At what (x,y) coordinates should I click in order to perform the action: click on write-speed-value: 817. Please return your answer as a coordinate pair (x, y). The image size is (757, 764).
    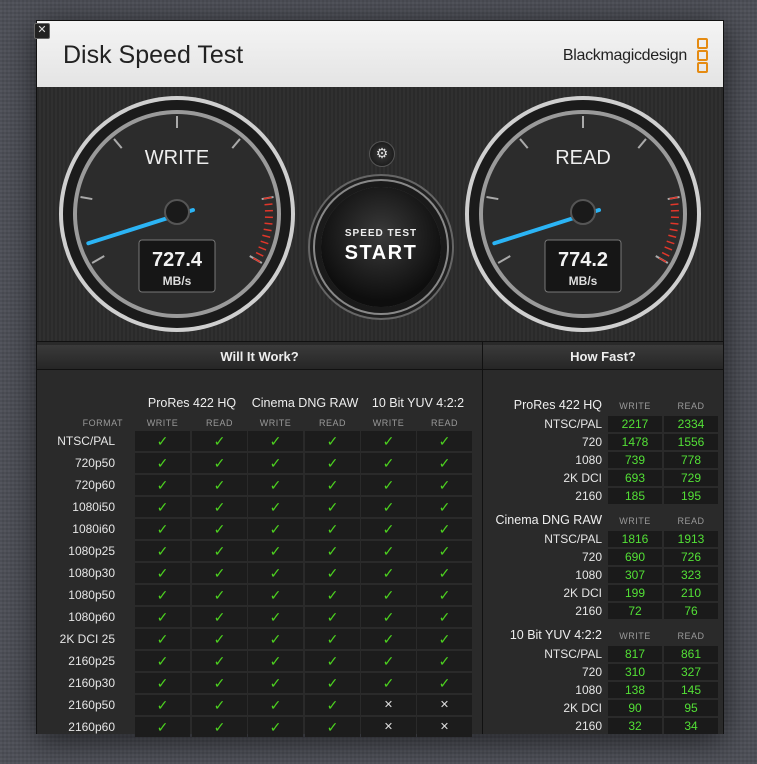
    Looking at the image, I should click on (635, 654).